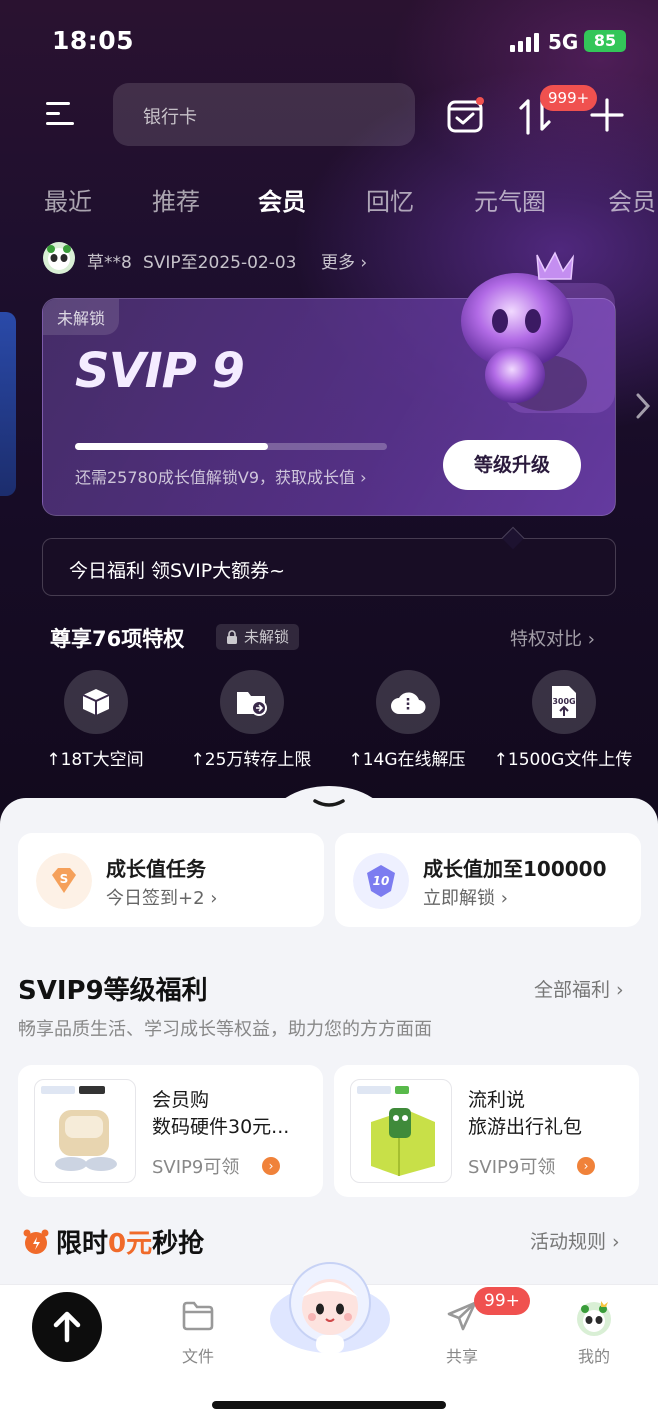  What do you see at coordinates (61, 114) in the screenshot?
I see `menu-icon` at bounding box center [61, 114].